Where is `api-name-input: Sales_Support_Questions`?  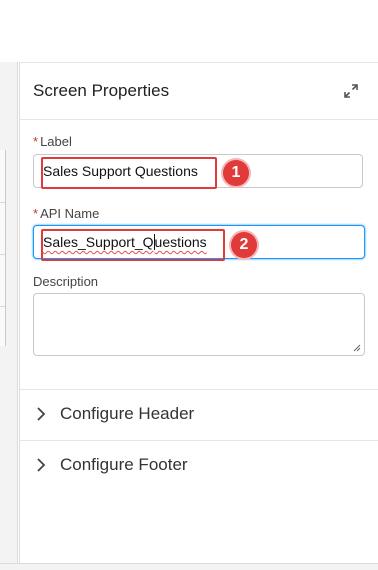
api-name-input: Sales_Support_Questions is located at coordinates (199, 242).